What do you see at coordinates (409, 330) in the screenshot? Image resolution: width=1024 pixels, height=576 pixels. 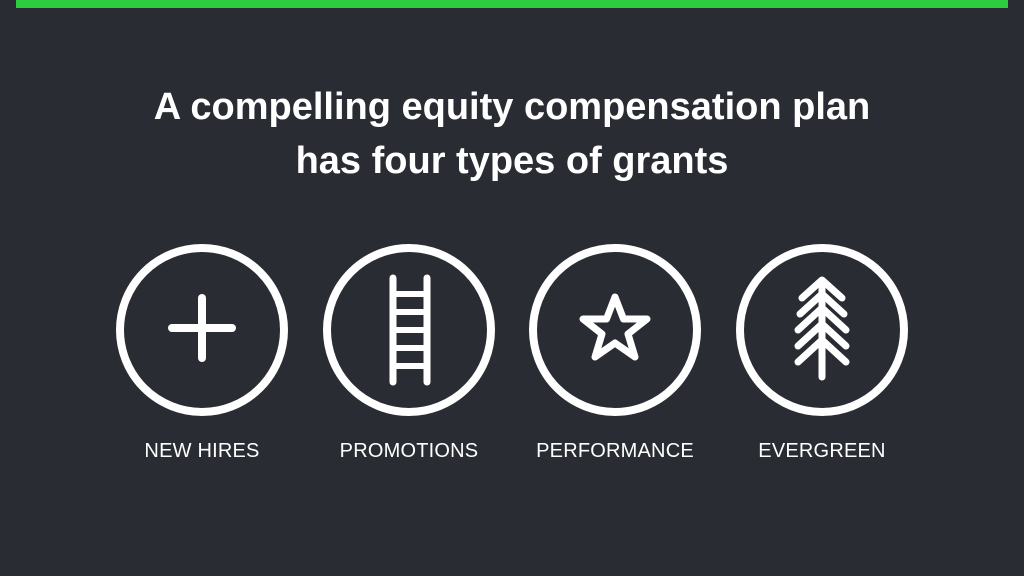 I see `ladder-icon` at bounding box center [409, 330].